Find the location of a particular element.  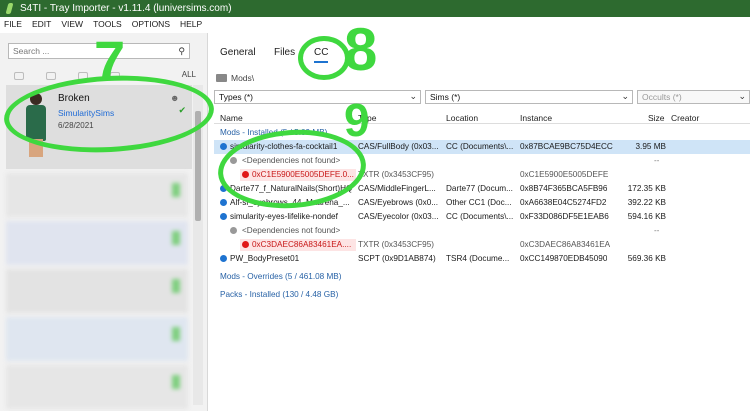

menu-options: OPTIONS is located at coordinates (151, 24).